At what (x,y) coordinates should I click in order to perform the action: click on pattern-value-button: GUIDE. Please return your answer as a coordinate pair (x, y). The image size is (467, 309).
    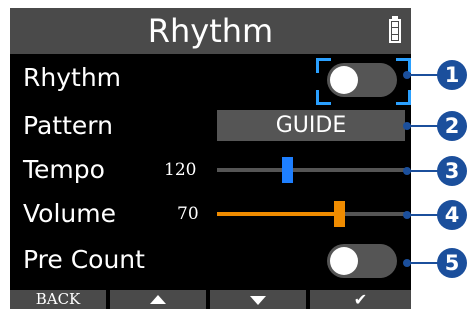
    Looking at the image, I should click on (311, 125).